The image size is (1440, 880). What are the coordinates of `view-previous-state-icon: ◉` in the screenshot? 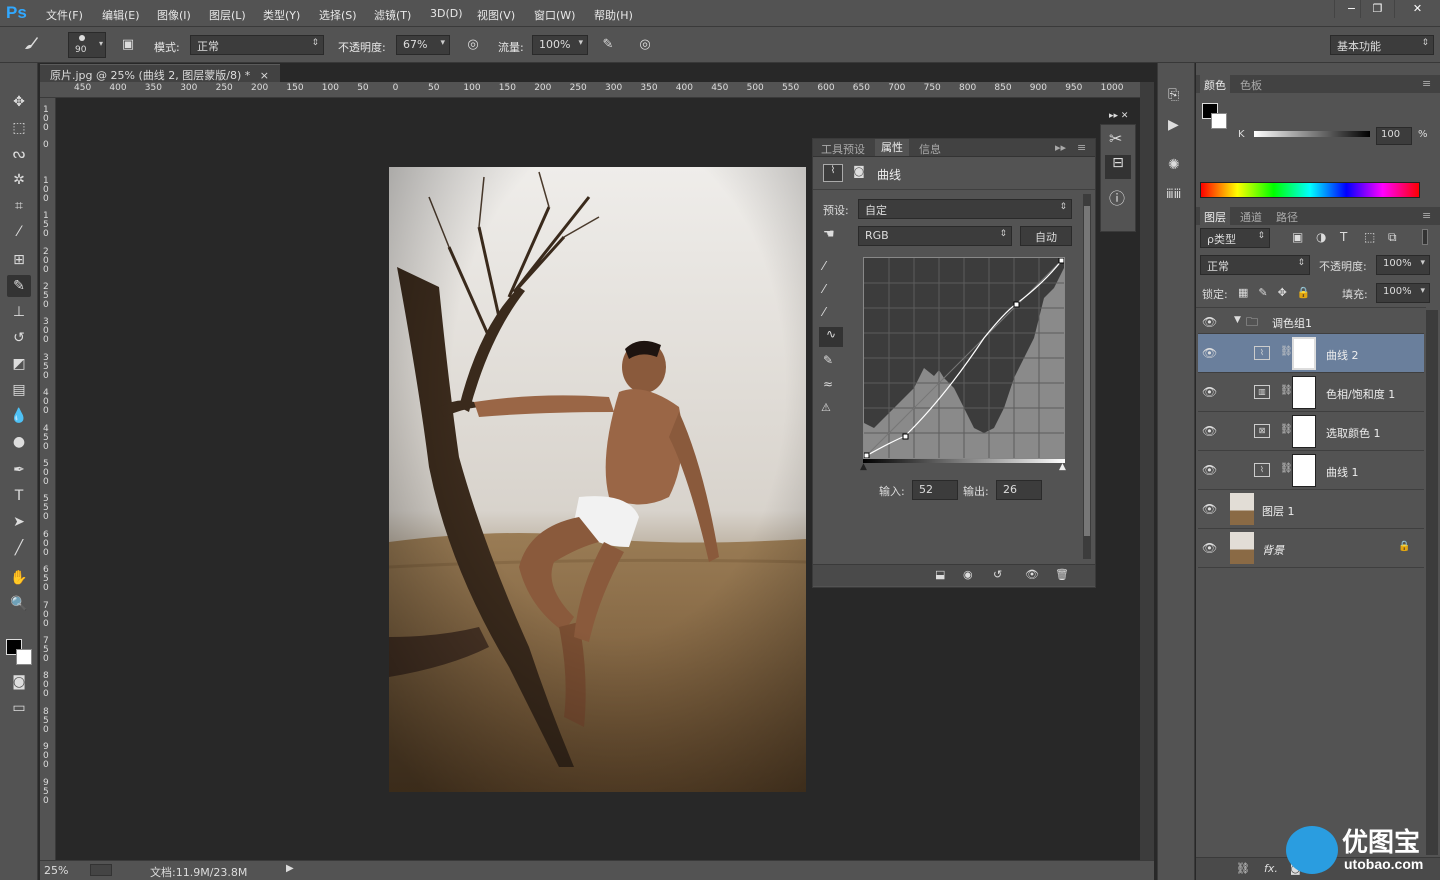 It's located at (968, 574).